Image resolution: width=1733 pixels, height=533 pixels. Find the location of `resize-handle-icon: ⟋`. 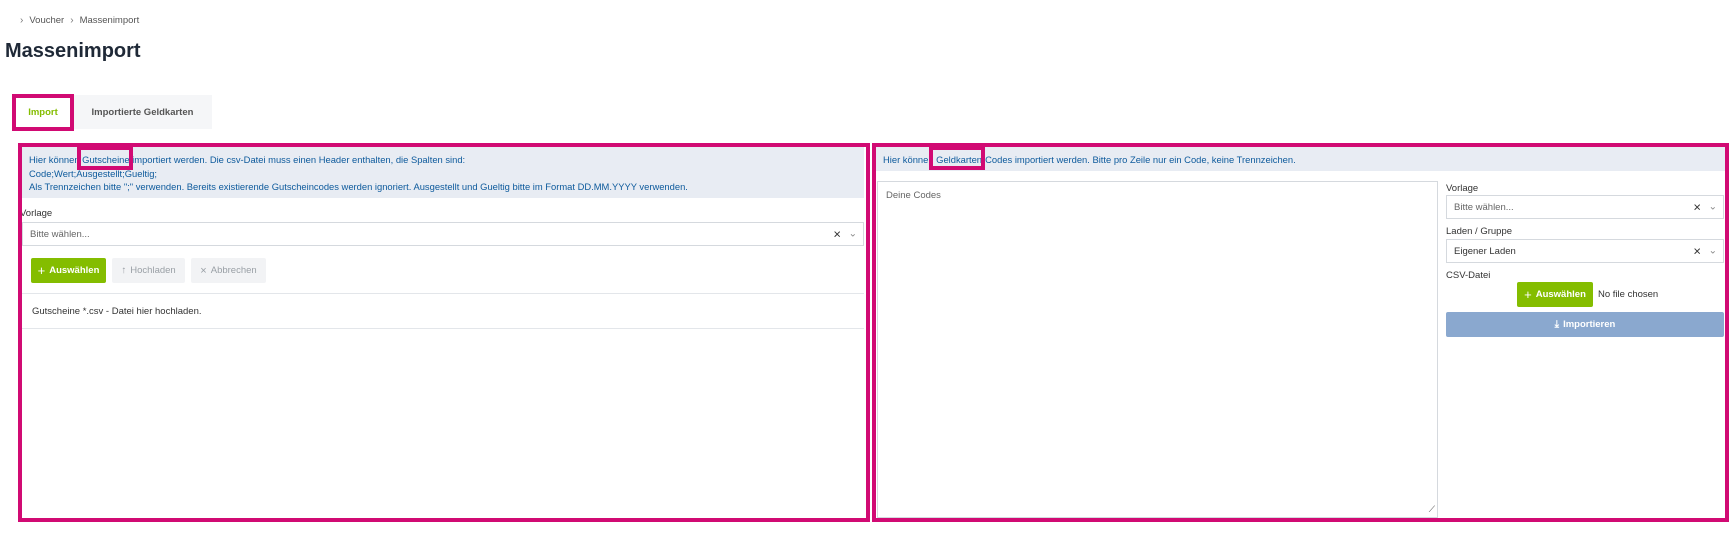

resize-handle-icon: ⟋ is located at coordinates (1432, 509).